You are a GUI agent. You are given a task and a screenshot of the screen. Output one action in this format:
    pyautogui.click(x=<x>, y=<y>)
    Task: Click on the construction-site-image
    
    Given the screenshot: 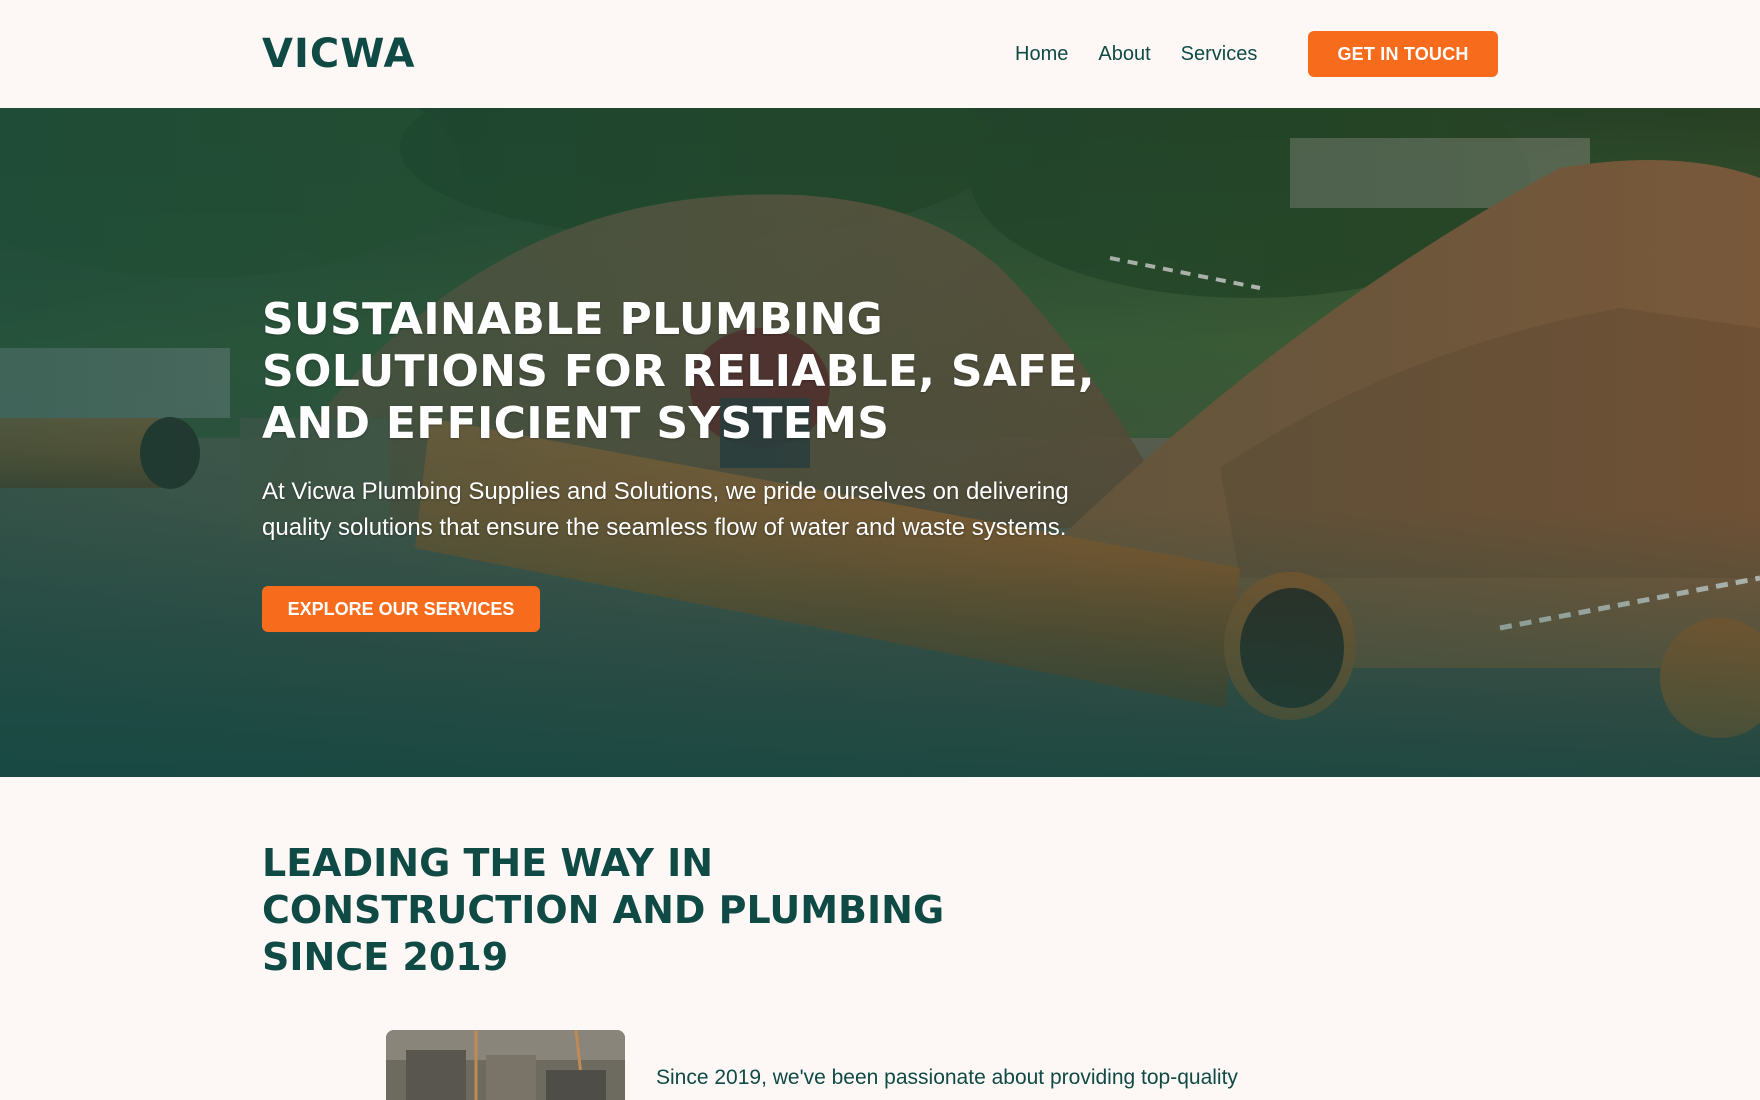 What is the action you would take?
    pyautogui.click(x=505, y=1065)
    